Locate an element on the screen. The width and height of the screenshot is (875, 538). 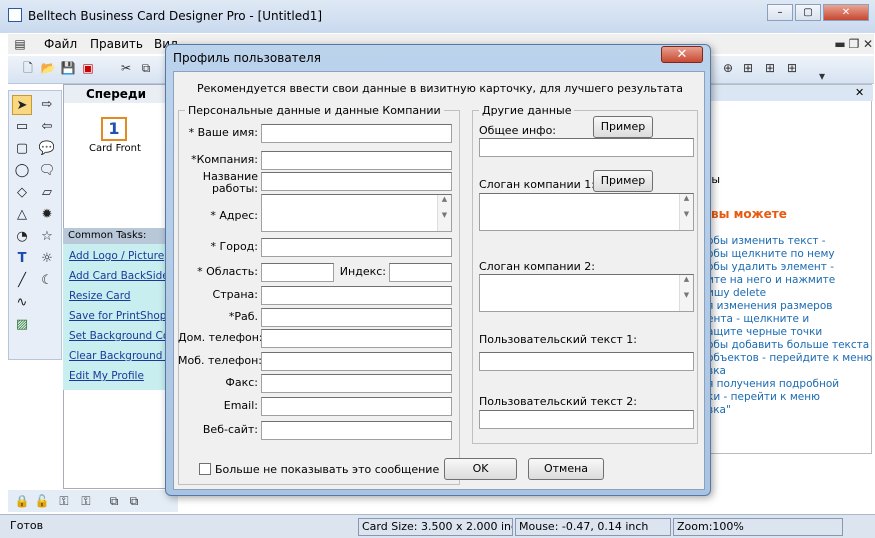
help-line: обы удалить элемент - is located at coordinates (771, 267).